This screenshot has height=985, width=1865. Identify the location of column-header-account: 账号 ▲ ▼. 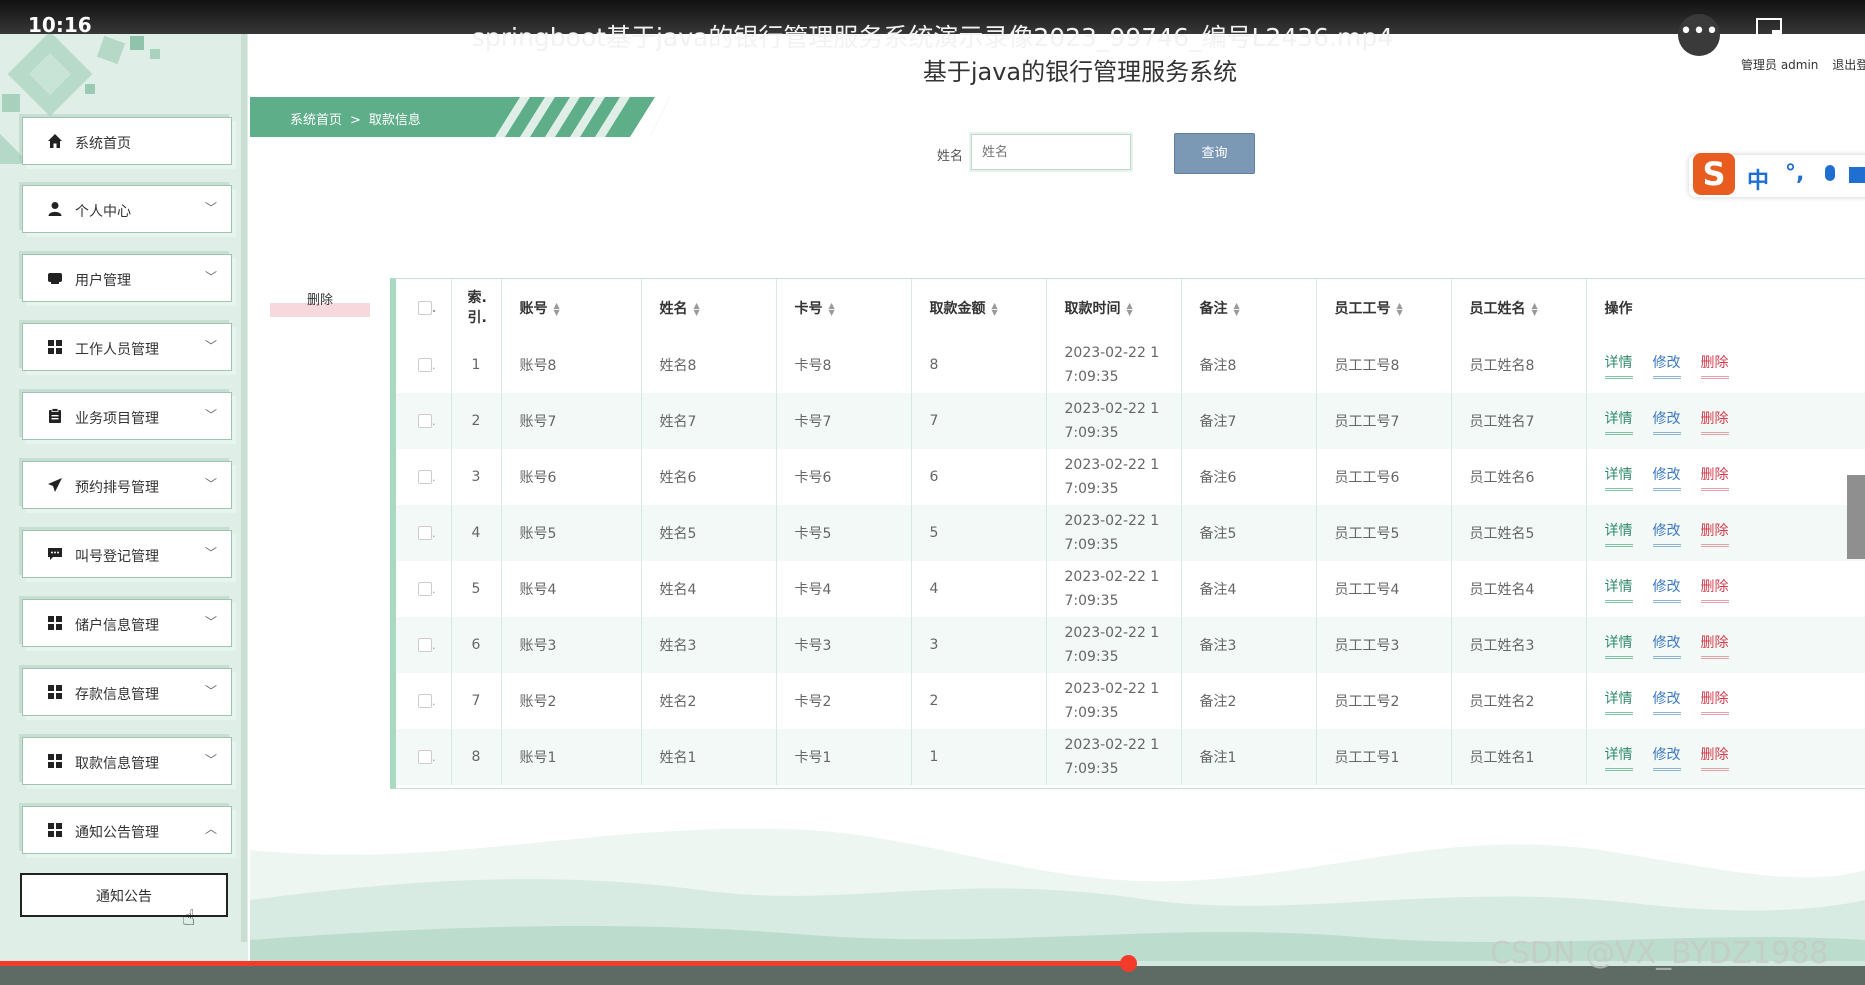
(571, 308).